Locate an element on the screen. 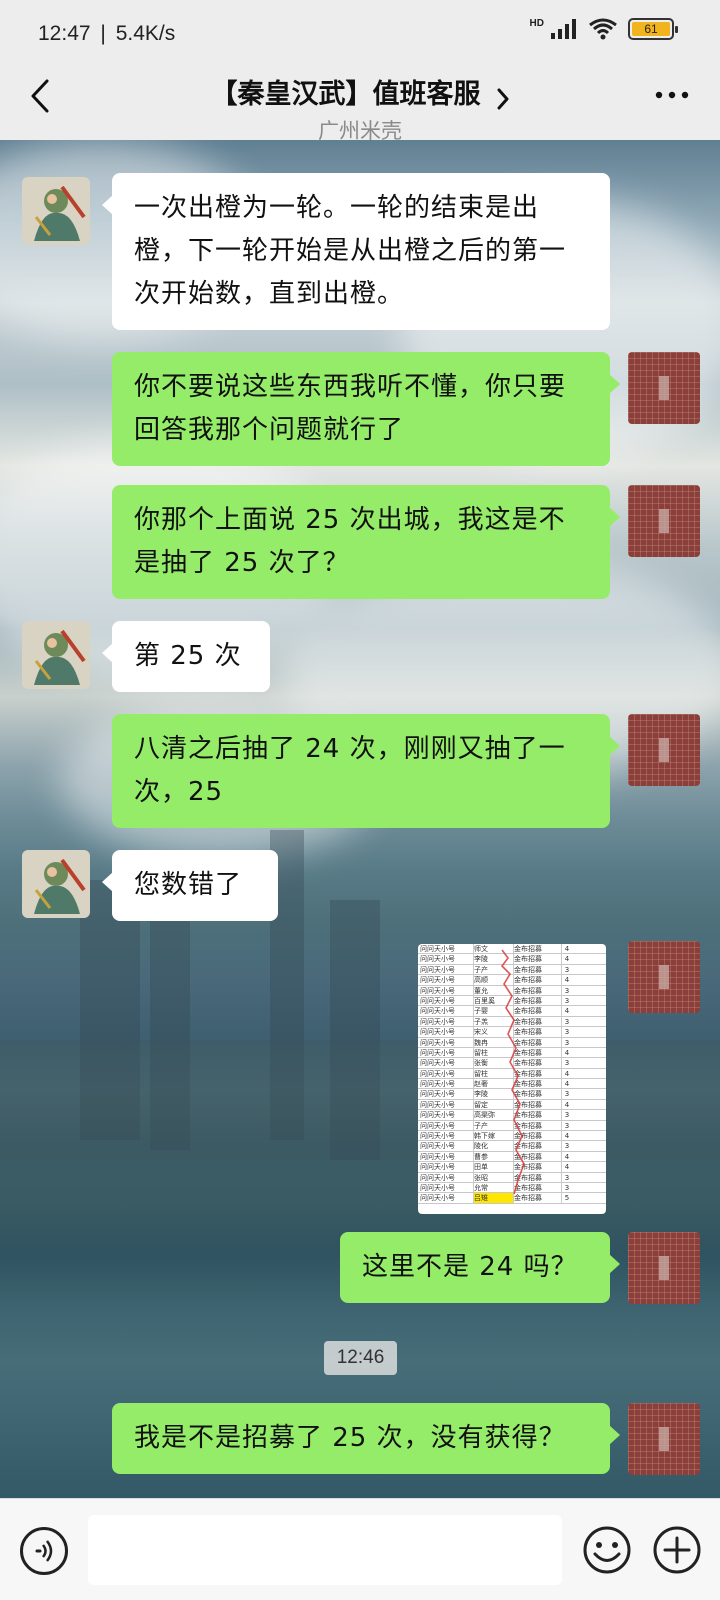  message-text: 第 25 次 is located at coordinates (188, 656).